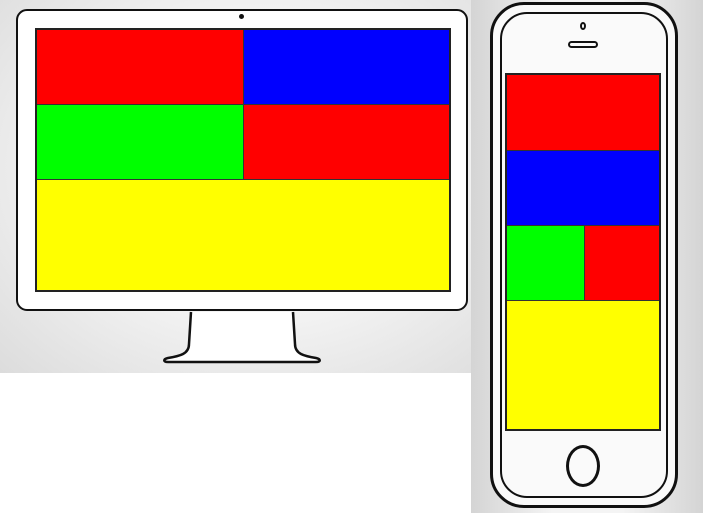 Image resolution: width=703 pixels, height=513 pixels. I want to click on desktop-block-yellow-bottom, so click(243, 235).